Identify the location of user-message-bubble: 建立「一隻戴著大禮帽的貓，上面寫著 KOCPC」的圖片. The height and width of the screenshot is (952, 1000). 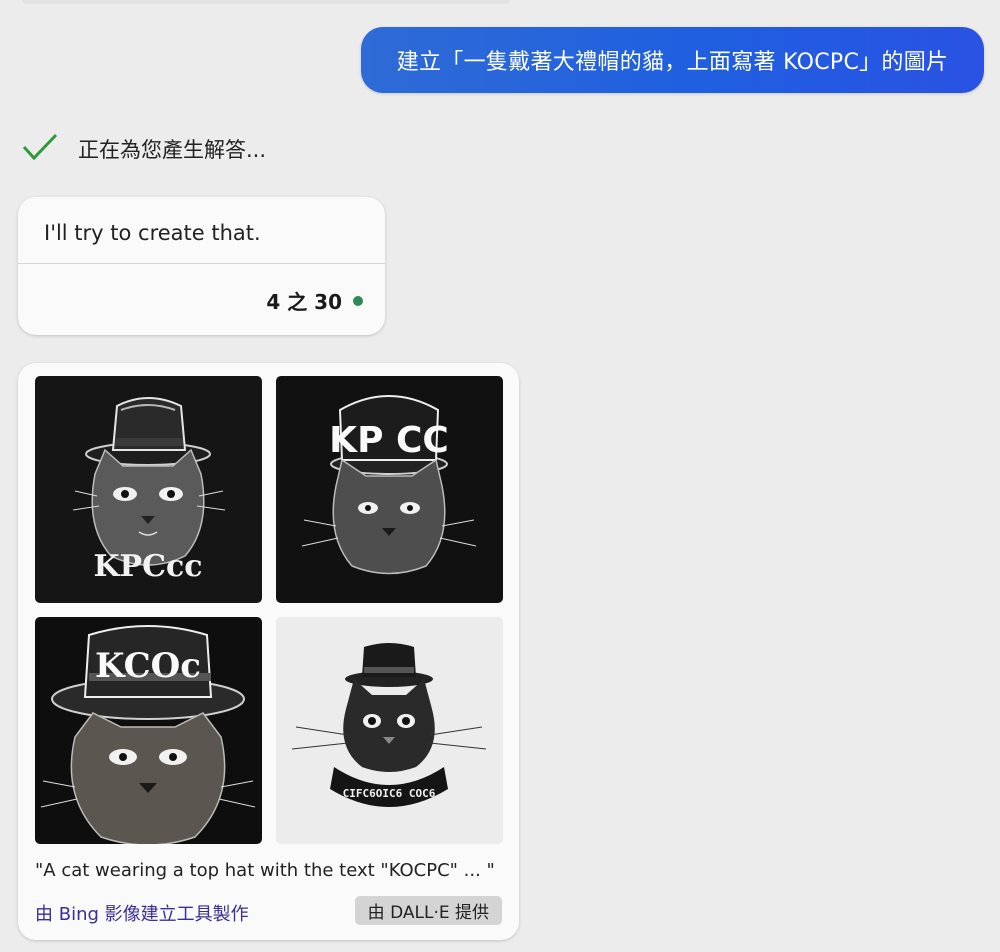
(672, 60).